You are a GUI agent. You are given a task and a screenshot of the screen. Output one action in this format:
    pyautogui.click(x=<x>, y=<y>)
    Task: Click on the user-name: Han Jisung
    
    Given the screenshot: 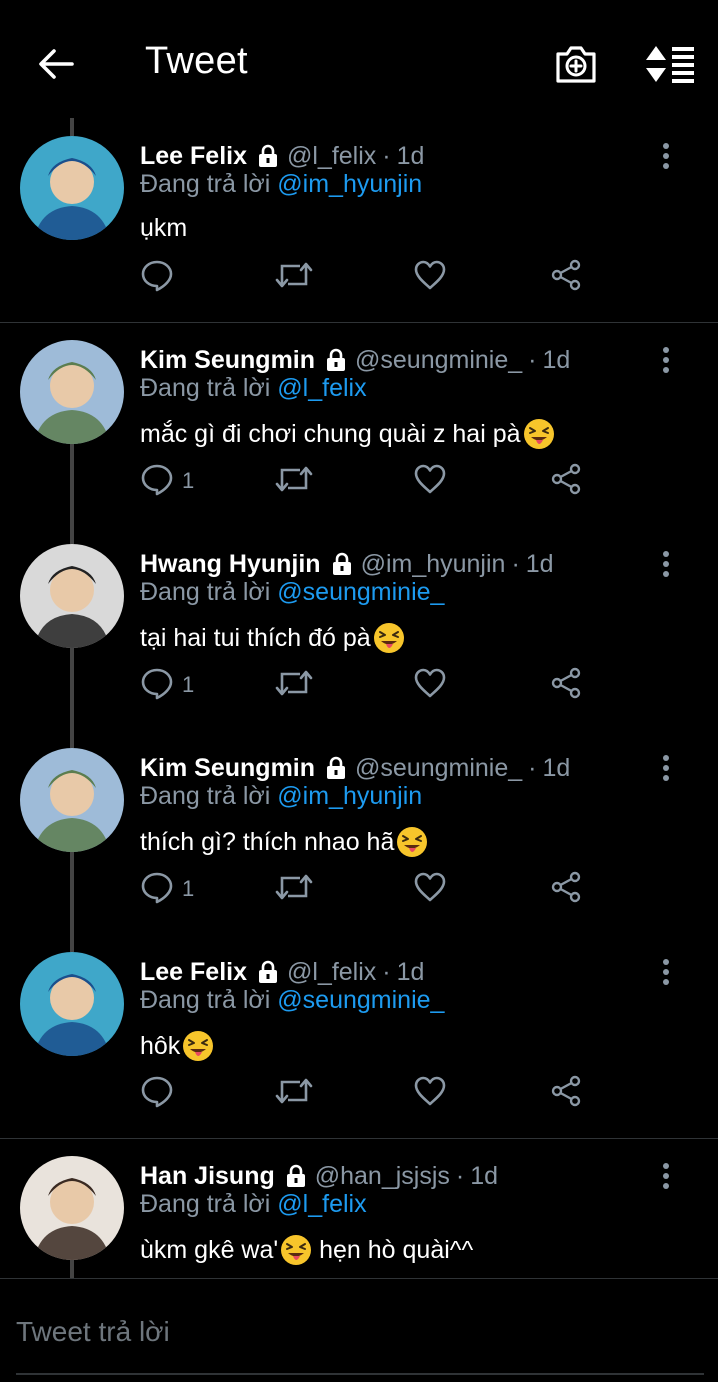 What is the action you would take?
    pyautogui.click(x=207, y=1176)
    